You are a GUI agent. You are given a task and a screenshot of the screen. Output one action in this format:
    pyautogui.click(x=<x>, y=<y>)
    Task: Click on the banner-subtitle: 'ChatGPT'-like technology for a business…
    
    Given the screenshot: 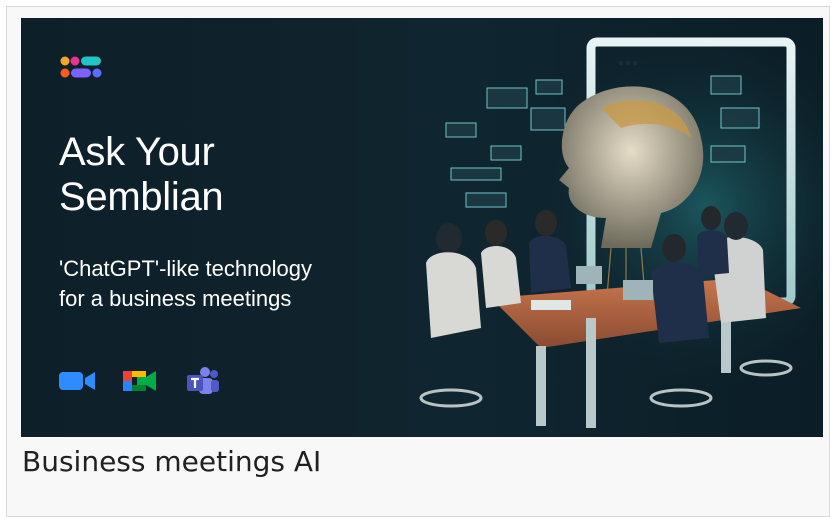 What is the action you would take?
    pyautogui.click(x=185, y=283)
    